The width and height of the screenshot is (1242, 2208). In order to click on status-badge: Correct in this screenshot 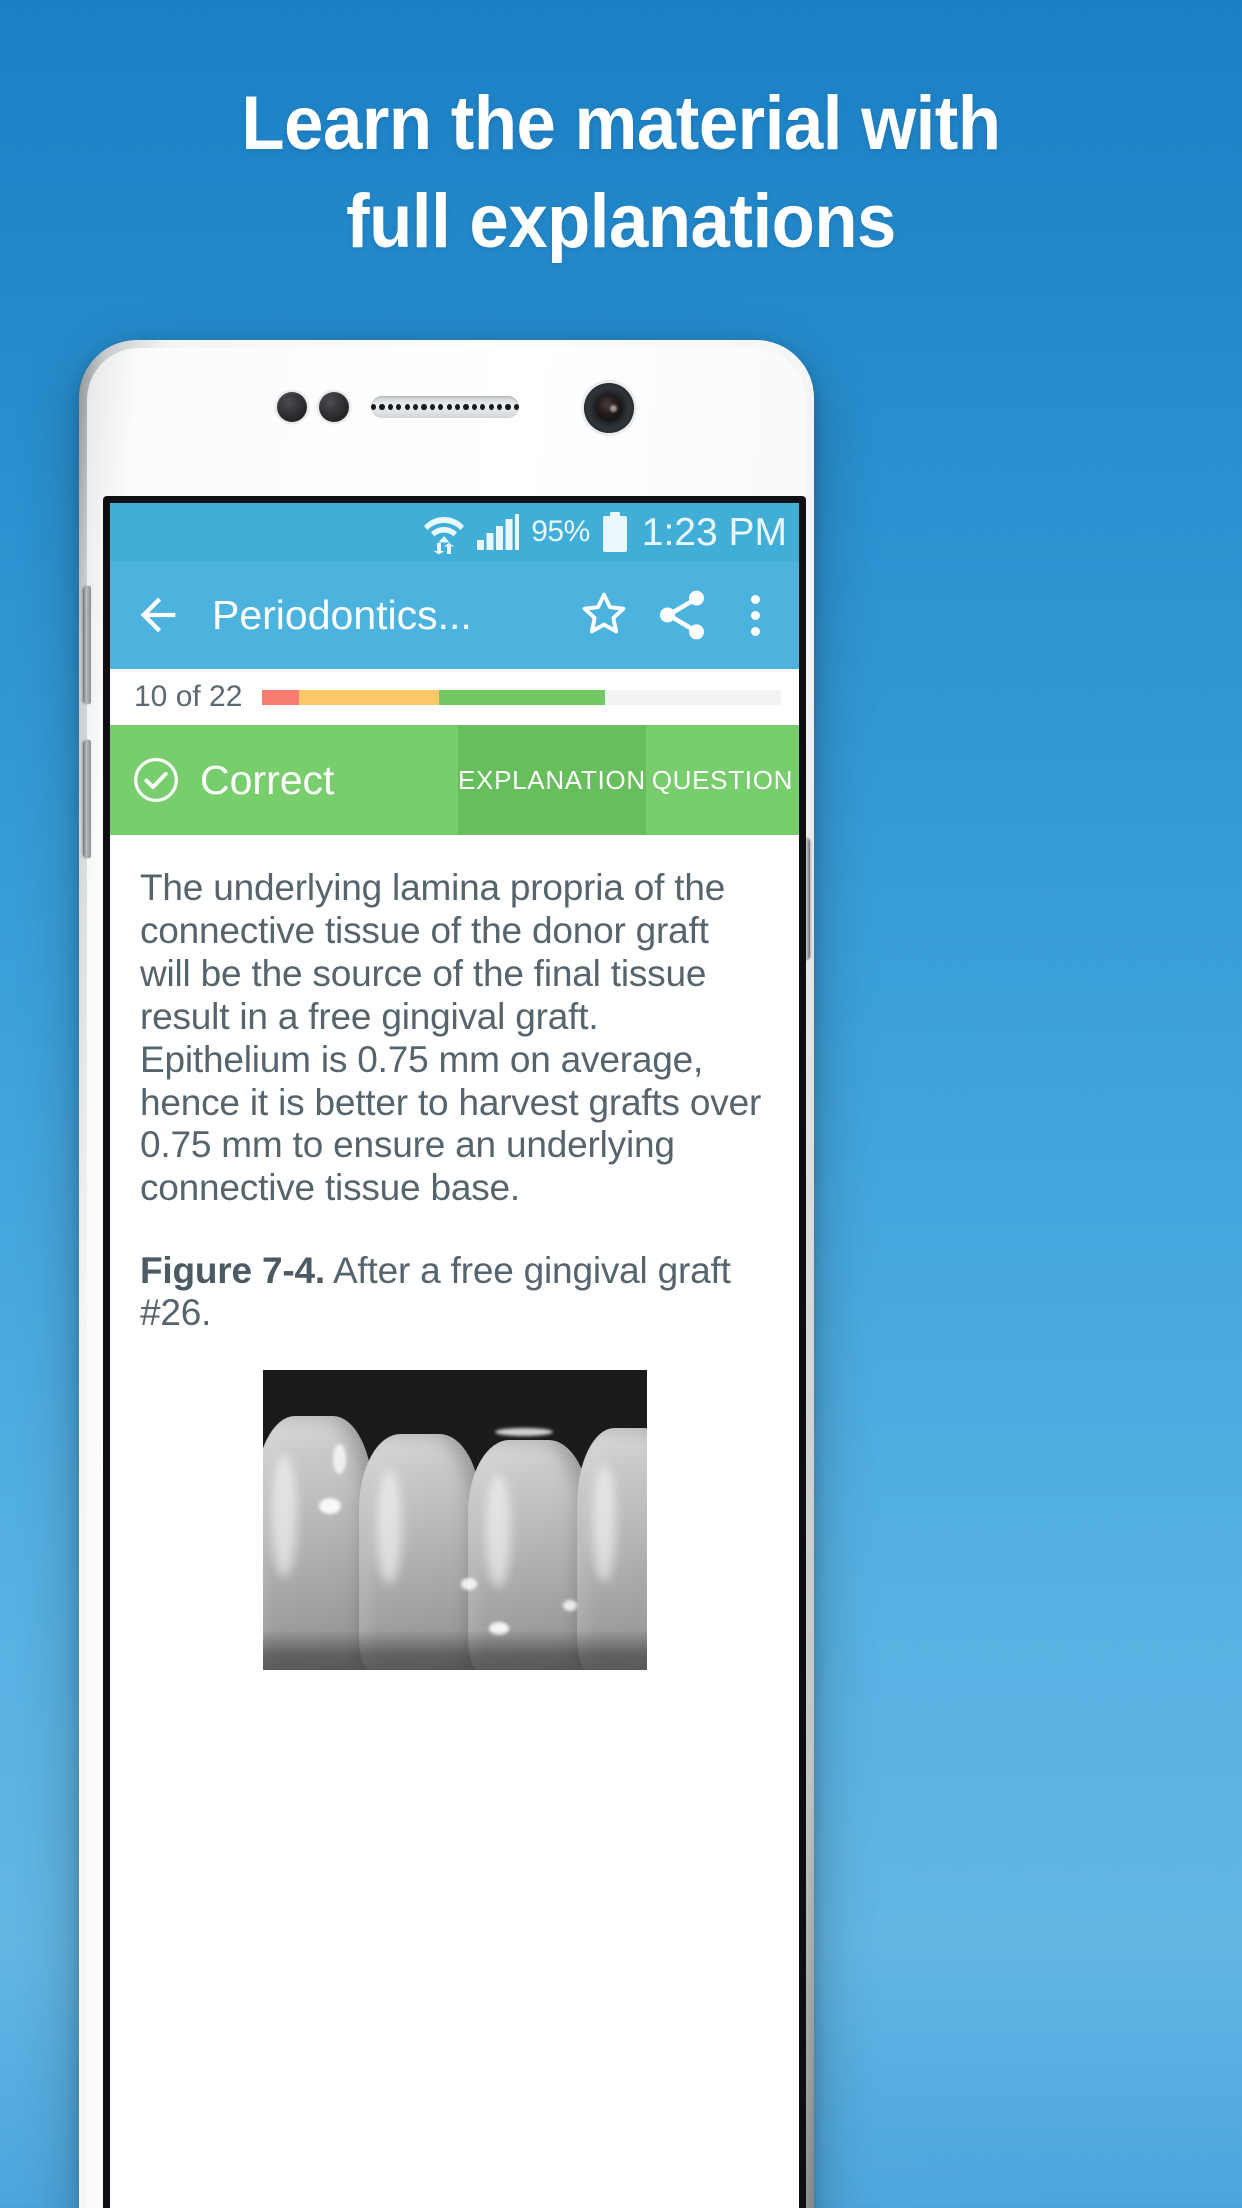, I will do `click(284, 780)`.